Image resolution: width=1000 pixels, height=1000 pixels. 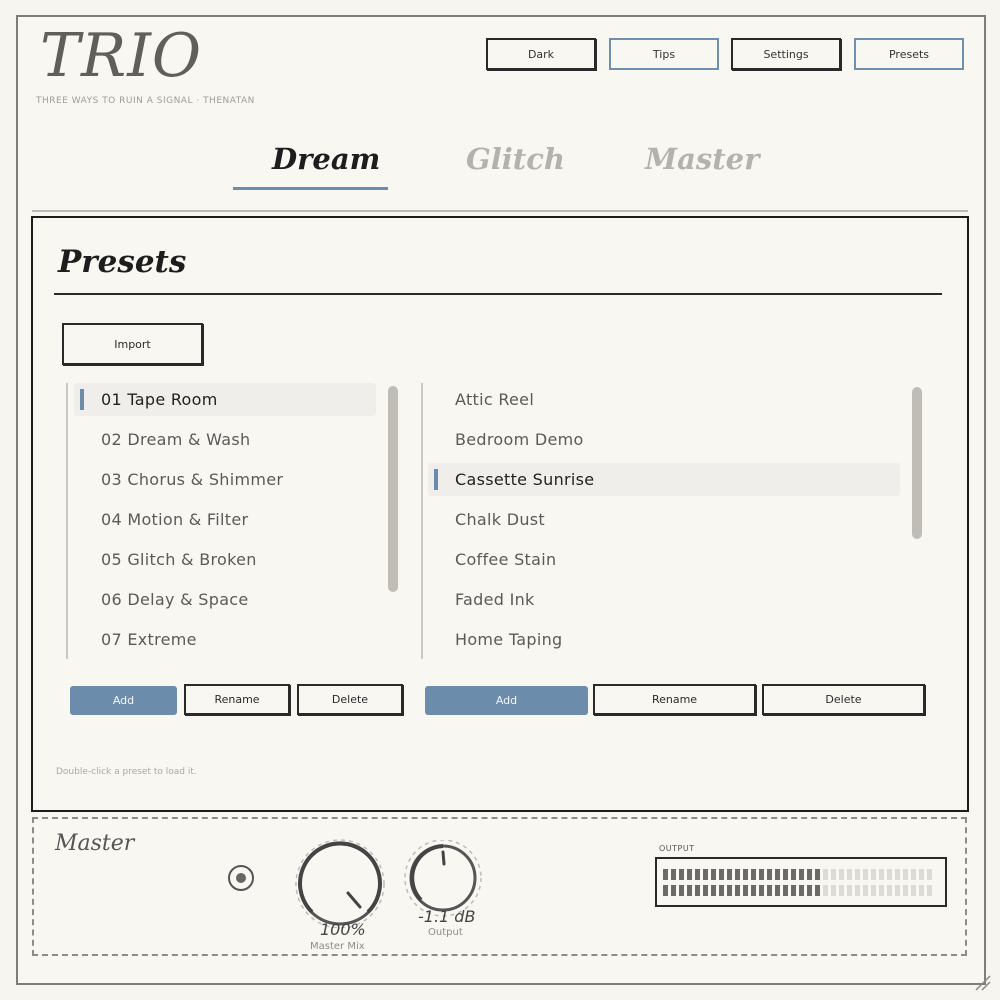 What do you see at coordinates (337, 946) in the screenshot?
I see `master-mix-label: Master Mix` at bounding box center [337, 946].